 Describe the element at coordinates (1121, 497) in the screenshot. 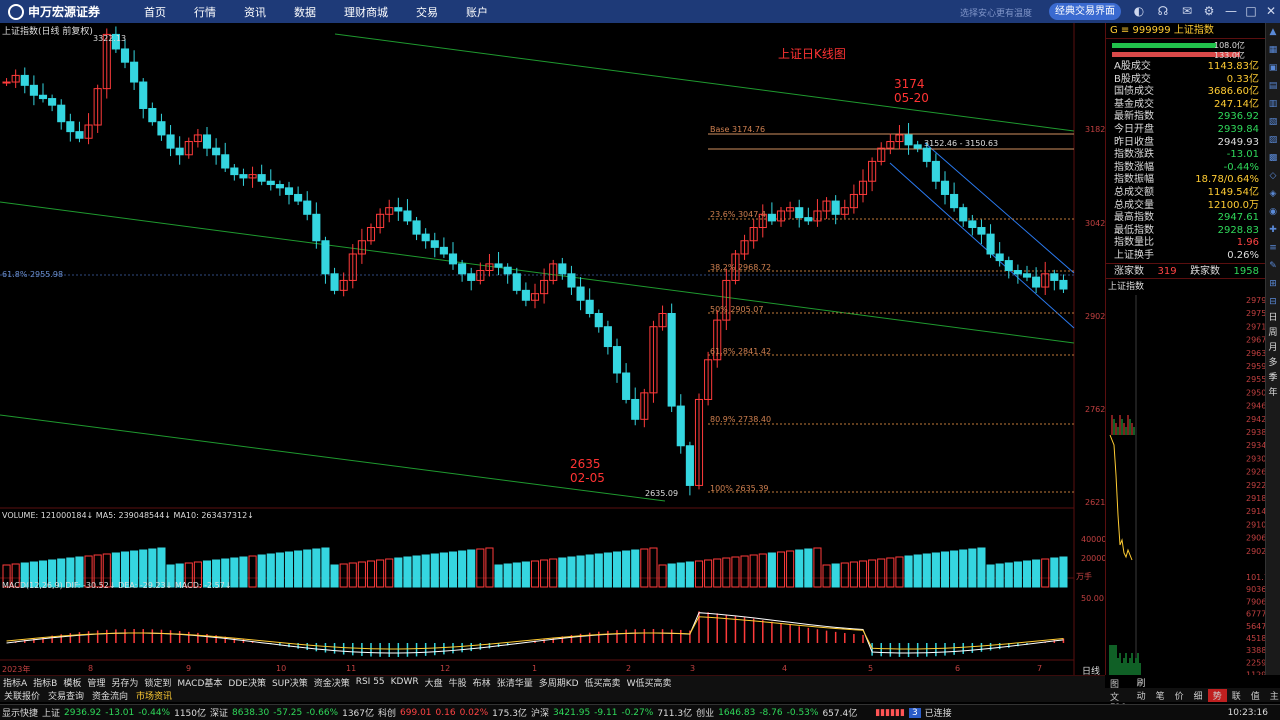

I see `mini-price-line` at that location.